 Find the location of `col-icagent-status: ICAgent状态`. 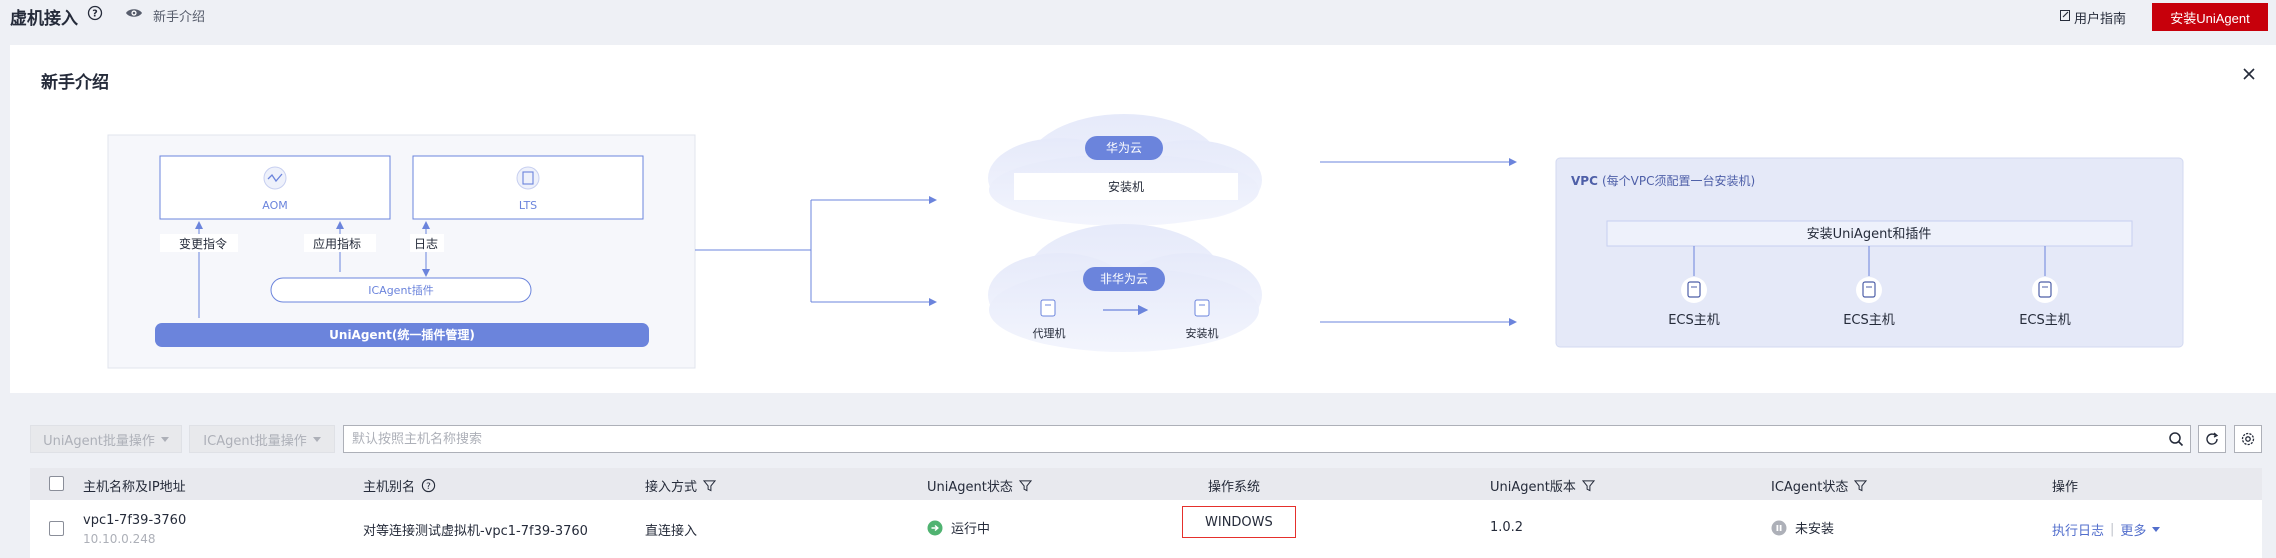

col-icagent-status: ICAgent状态 is located at coordinates (1819, 485).